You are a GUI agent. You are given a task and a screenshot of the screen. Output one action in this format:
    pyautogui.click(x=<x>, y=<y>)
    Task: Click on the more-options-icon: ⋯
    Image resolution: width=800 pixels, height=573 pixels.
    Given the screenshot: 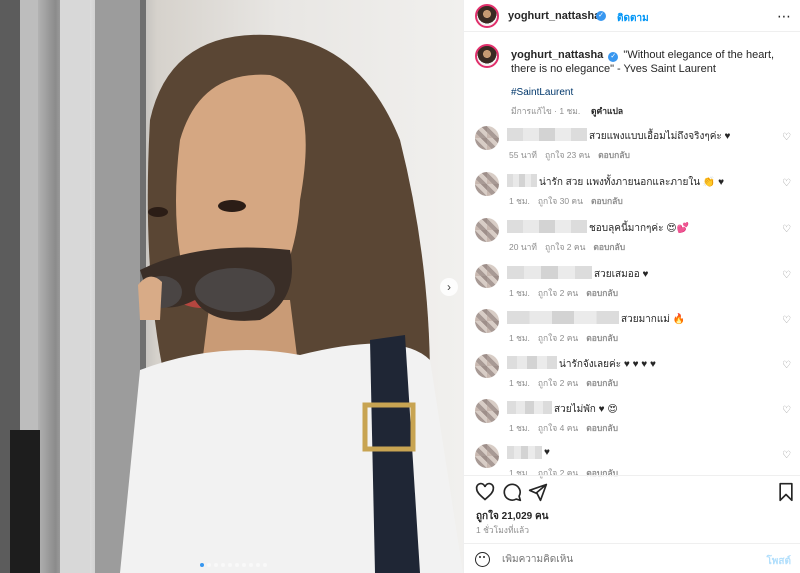 What is the action you would take?
    pyautogui.click(x=784, y=16)
    